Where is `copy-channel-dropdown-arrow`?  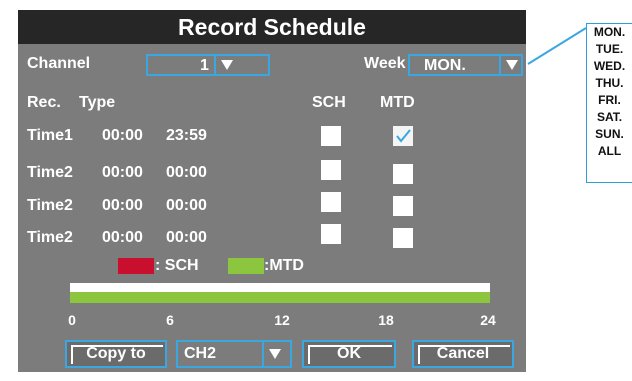
copy-channel-dropdown-arrow is located at coordinates (274, 354).